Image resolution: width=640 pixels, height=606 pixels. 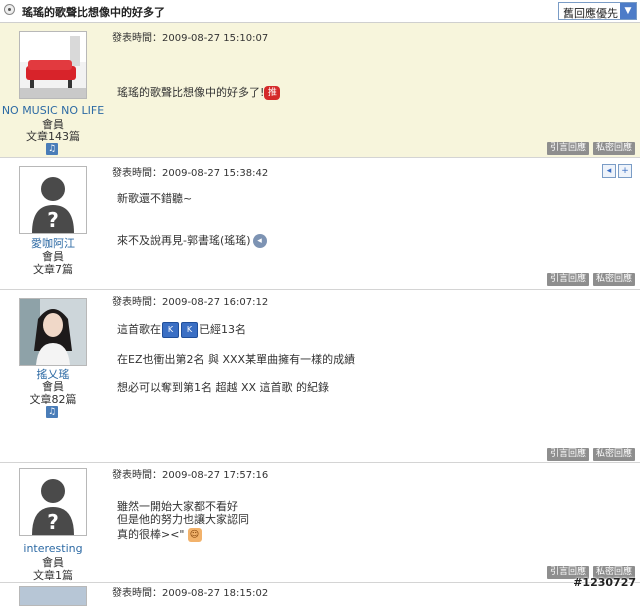 I want to click on post-text: 已經13名, so click(x=222, y=329).